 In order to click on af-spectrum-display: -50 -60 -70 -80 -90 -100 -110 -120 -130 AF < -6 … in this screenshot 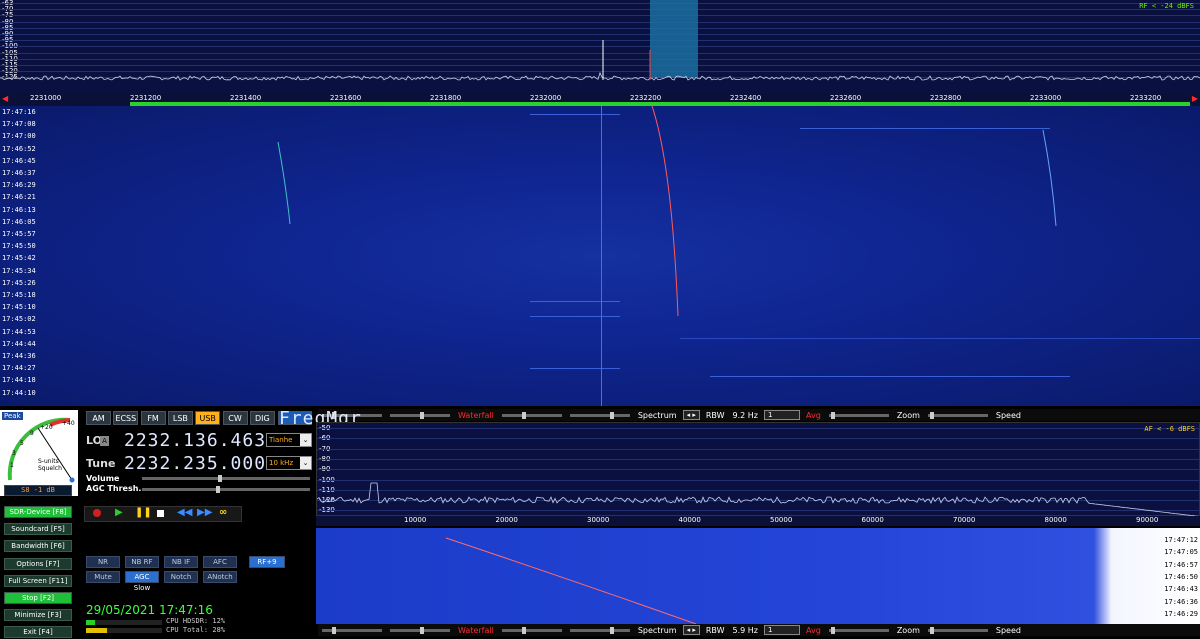, I will do `click(758, 469)`.